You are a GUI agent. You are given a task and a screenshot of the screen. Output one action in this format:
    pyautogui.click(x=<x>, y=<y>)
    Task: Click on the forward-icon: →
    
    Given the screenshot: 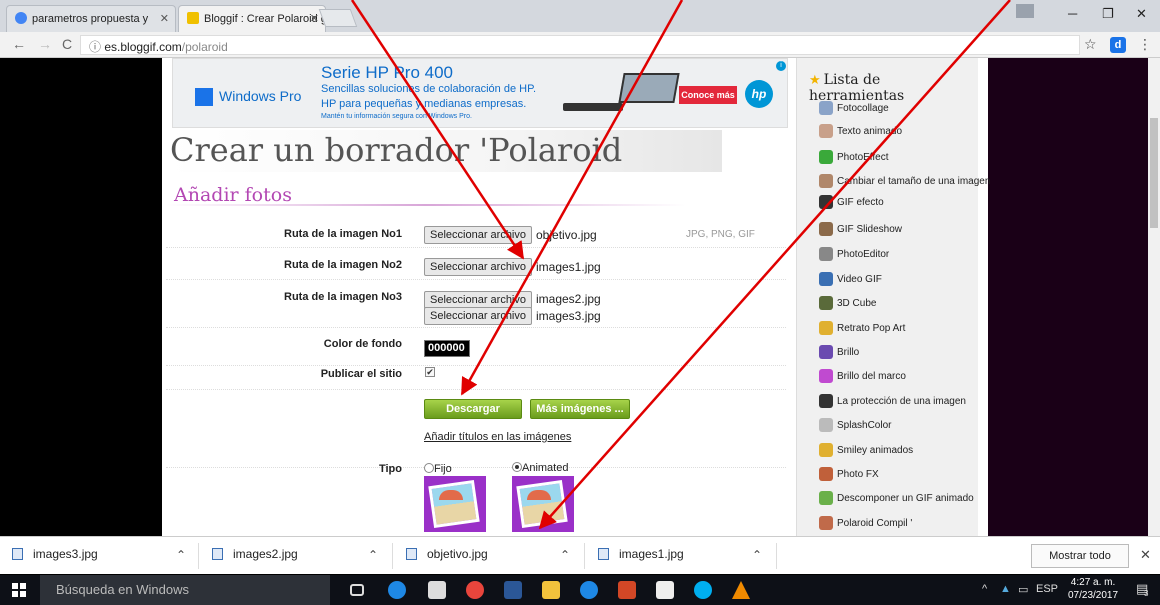 What is the action you would take?
    pyautogui.click(x=45, y=44)
    